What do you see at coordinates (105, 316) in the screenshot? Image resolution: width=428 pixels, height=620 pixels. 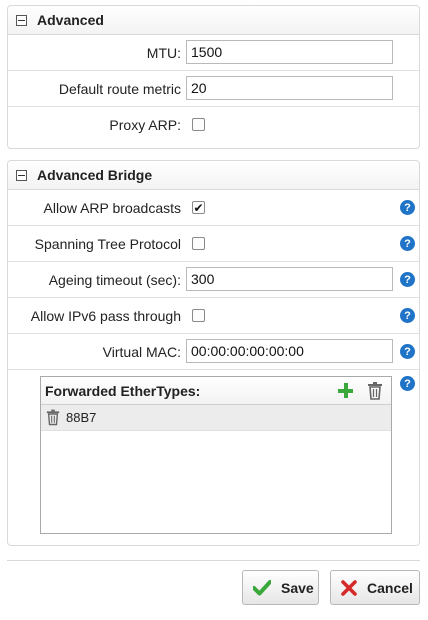 I see `ipv6-passthrough-label: Allow IPv6 pass through` at bounding box center [105, 316].